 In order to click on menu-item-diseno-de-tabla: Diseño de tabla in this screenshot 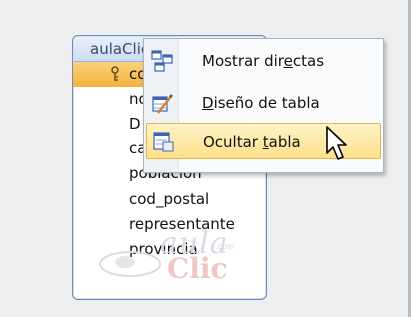, I will do `click(263, 103)`.